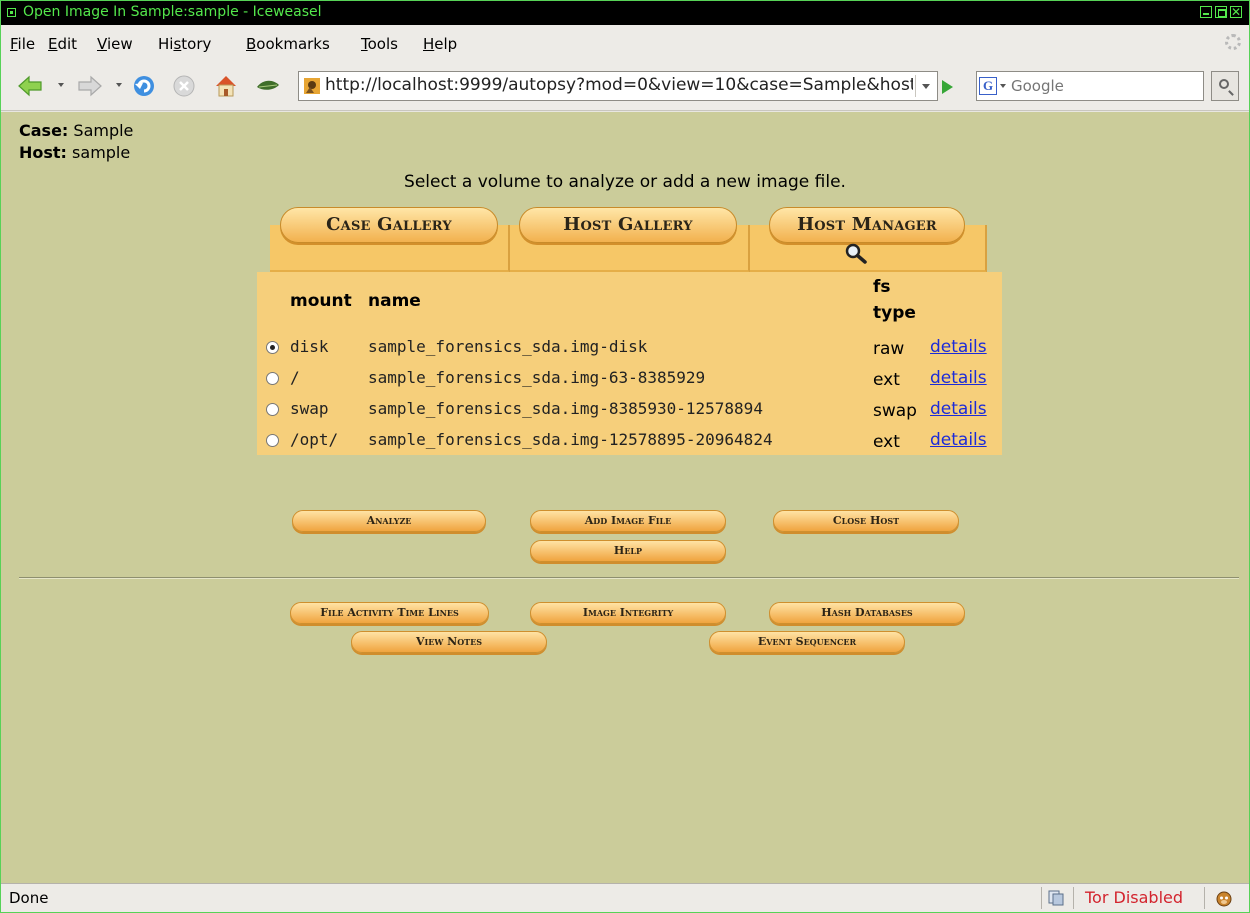 Image resolution: width=1250 pixels, height=913 pixels. I want to click on col-header-type: type, so click(894, 313).